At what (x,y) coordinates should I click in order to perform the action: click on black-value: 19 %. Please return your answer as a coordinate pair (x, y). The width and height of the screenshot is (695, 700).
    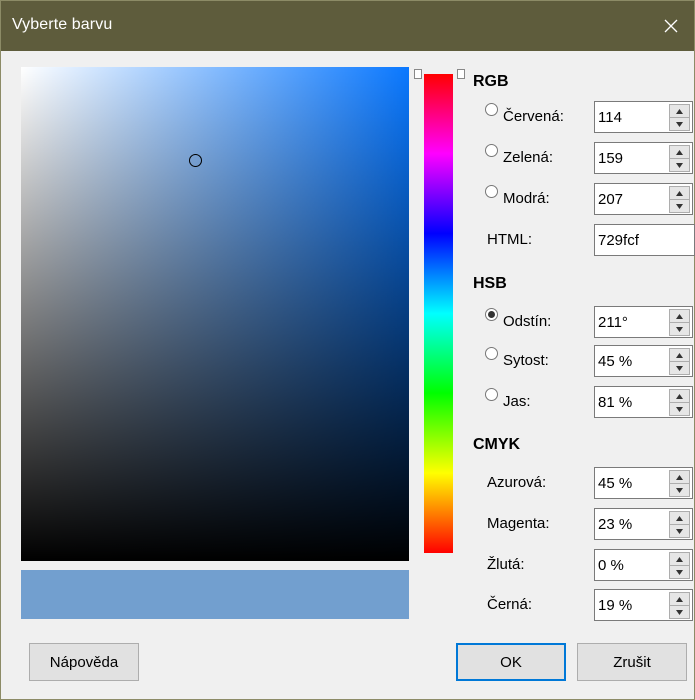
    Looking at the image, I should click on (615, 605).